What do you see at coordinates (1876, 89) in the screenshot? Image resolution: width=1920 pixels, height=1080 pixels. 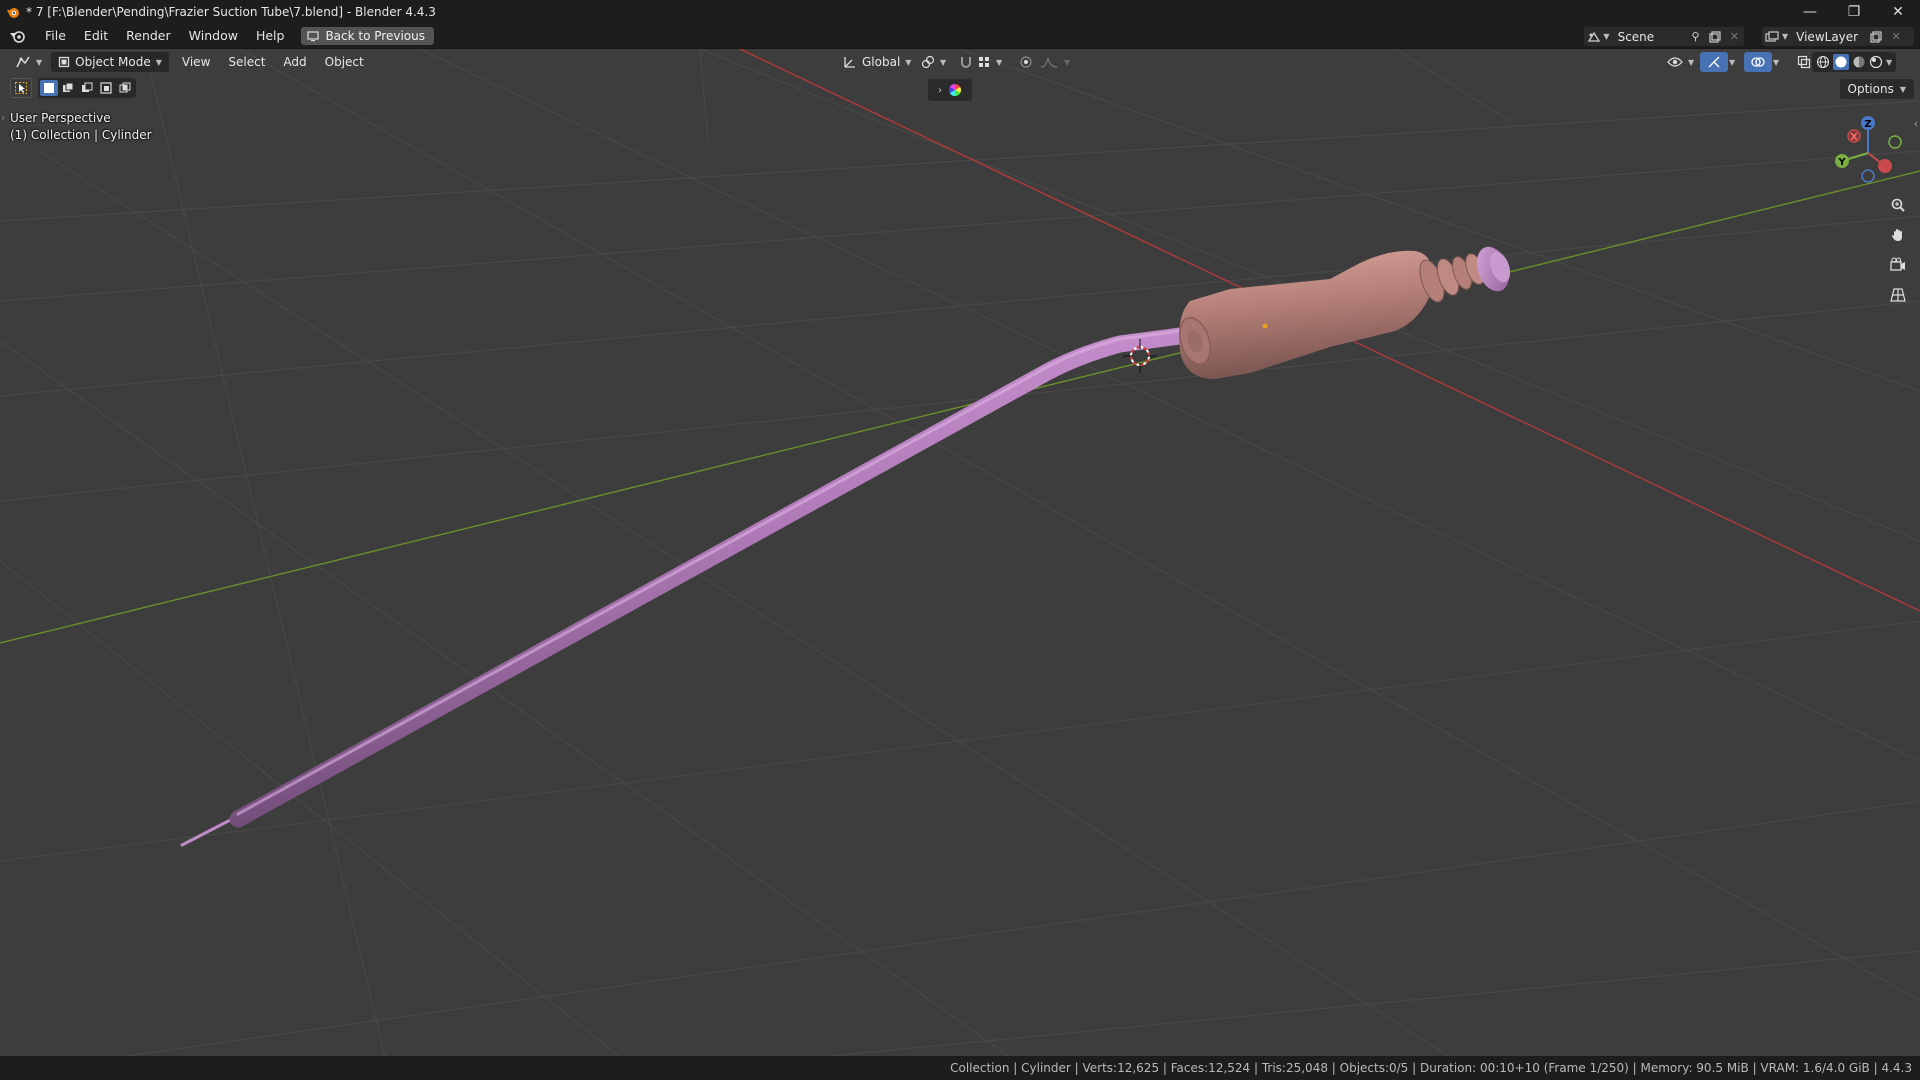 I see `options-button: Options ▼` at bounding box center [1876, 89].